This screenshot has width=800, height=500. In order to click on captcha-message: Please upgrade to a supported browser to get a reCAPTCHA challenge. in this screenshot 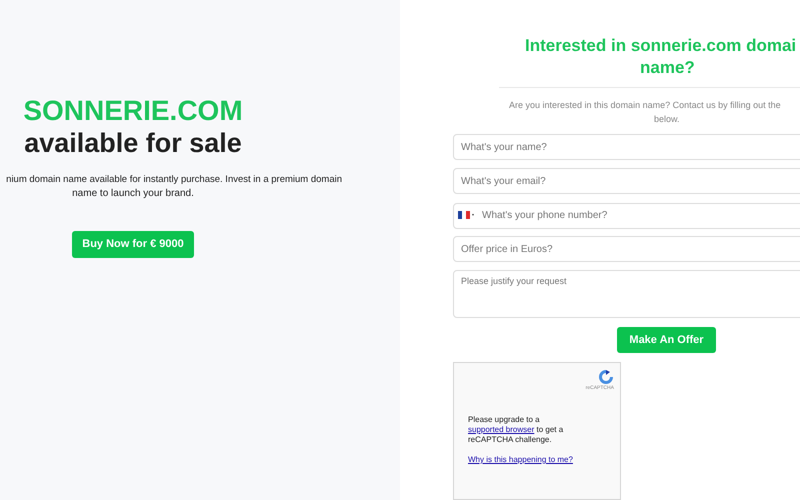, I will do `click(516, 429)`.